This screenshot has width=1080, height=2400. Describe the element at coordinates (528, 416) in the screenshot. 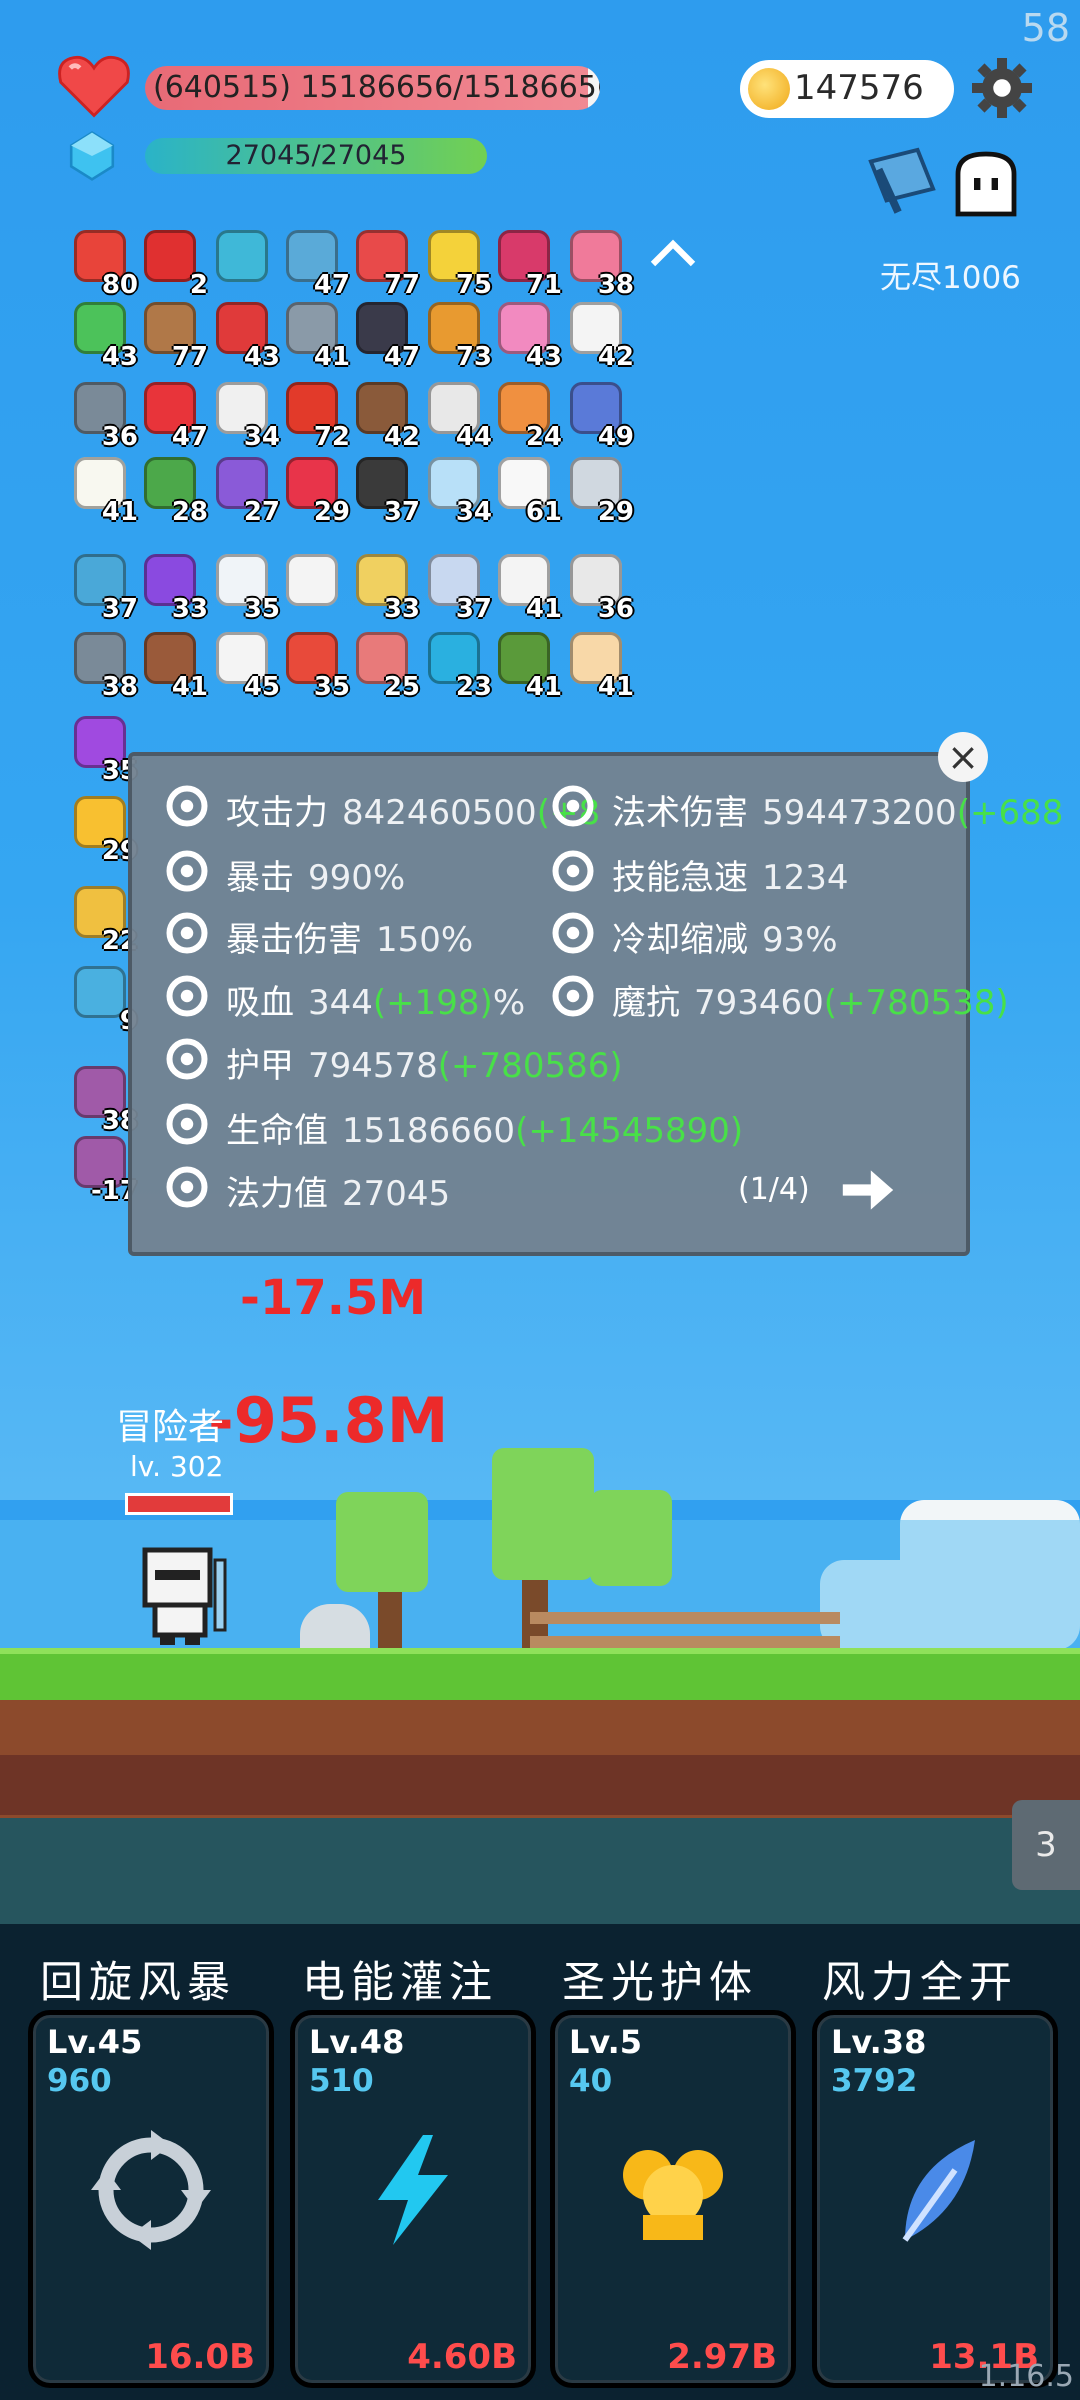

I see `inventory-item: 24` at that location.